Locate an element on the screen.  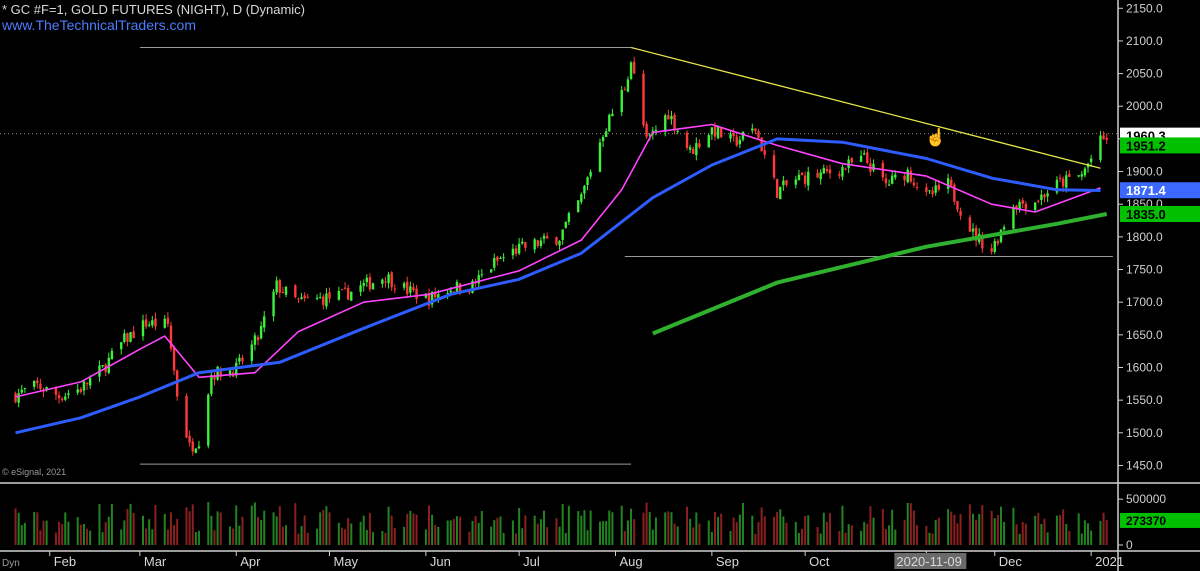
website-link: www.TheTechnicalTraders.com is located at coordinates (99, 25).